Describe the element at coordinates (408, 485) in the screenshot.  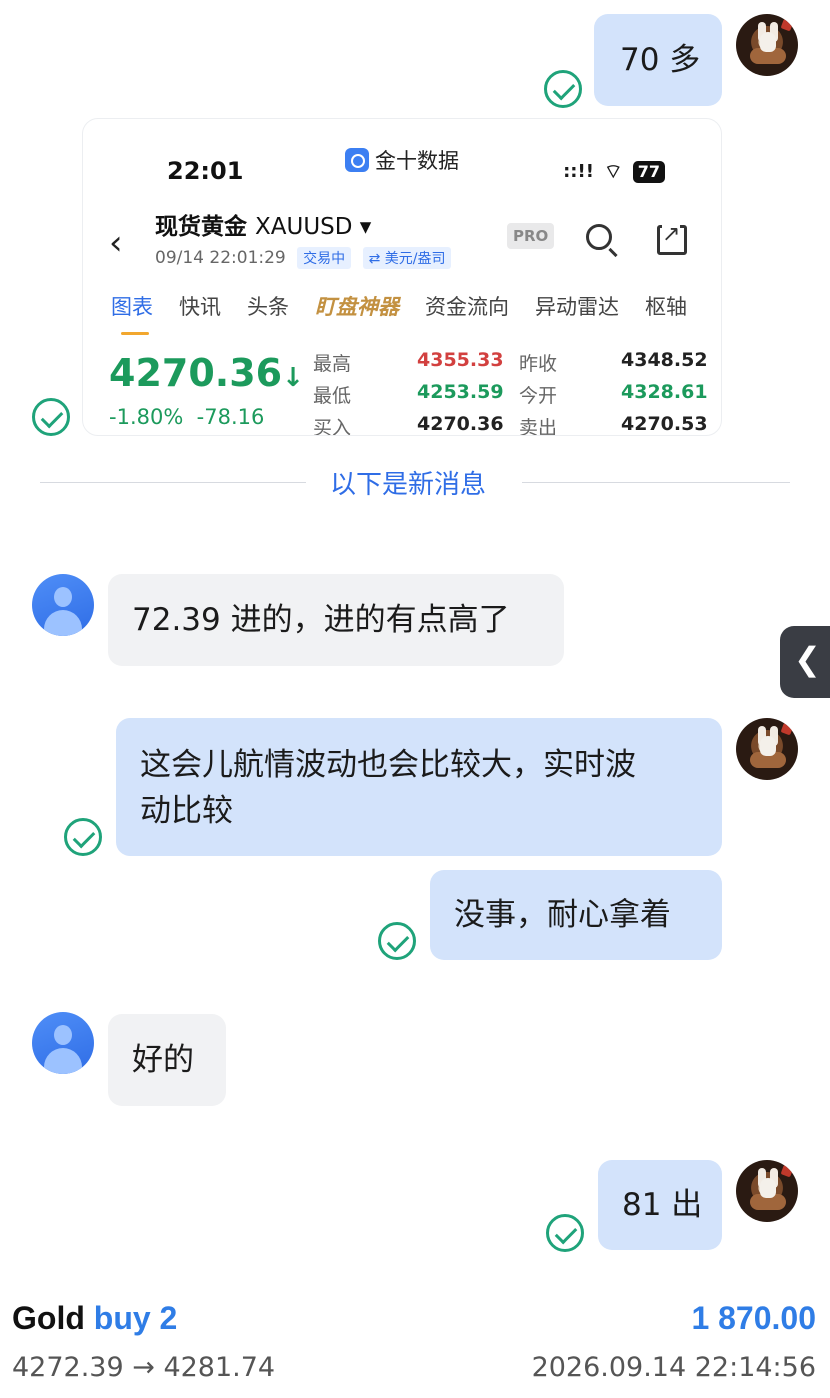
I see `new-messages-label: 以下是新消息` at that location.